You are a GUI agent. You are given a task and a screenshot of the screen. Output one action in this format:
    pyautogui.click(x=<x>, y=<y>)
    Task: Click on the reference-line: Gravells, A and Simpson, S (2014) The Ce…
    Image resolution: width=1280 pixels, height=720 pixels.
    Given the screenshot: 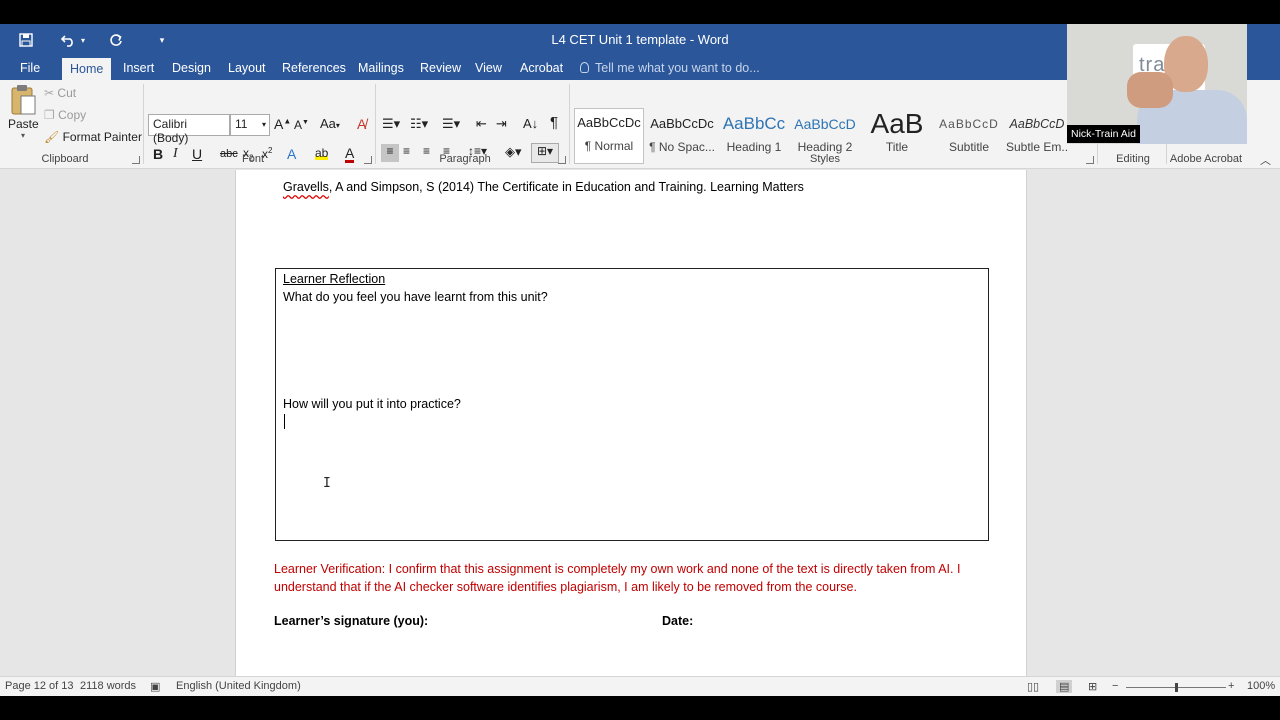 What is the action you would take?
    pyautogui.click(x=543, y=187)
    